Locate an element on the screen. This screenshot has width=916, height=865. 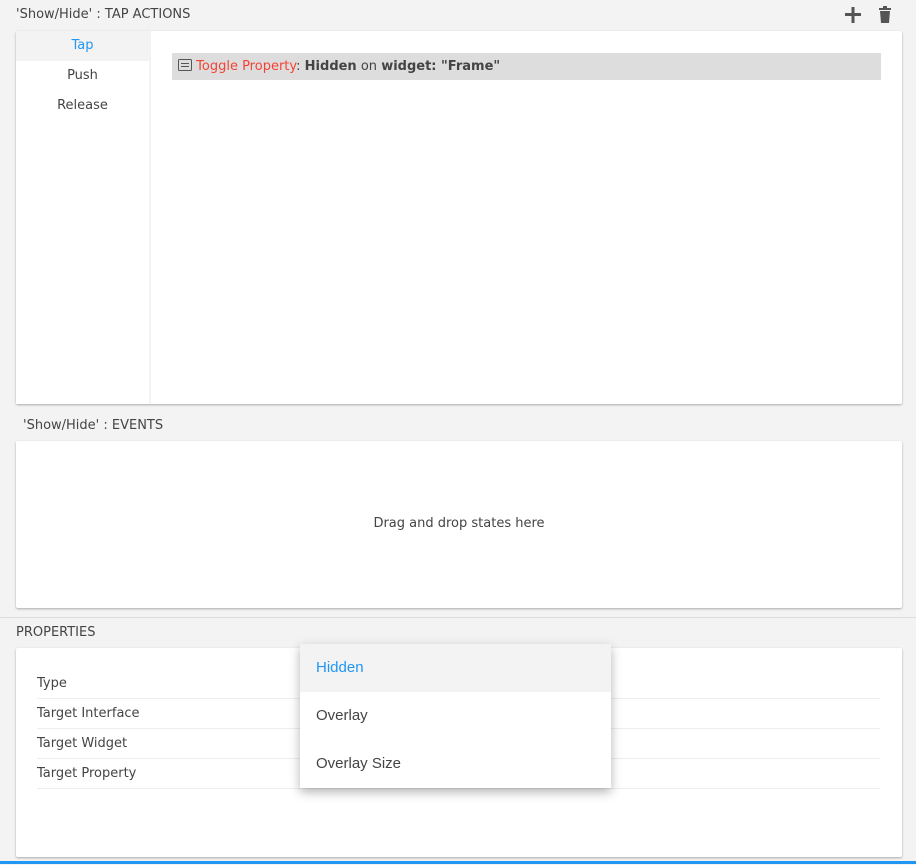
tab-tap: Tap is located at coordinates (82, 46).